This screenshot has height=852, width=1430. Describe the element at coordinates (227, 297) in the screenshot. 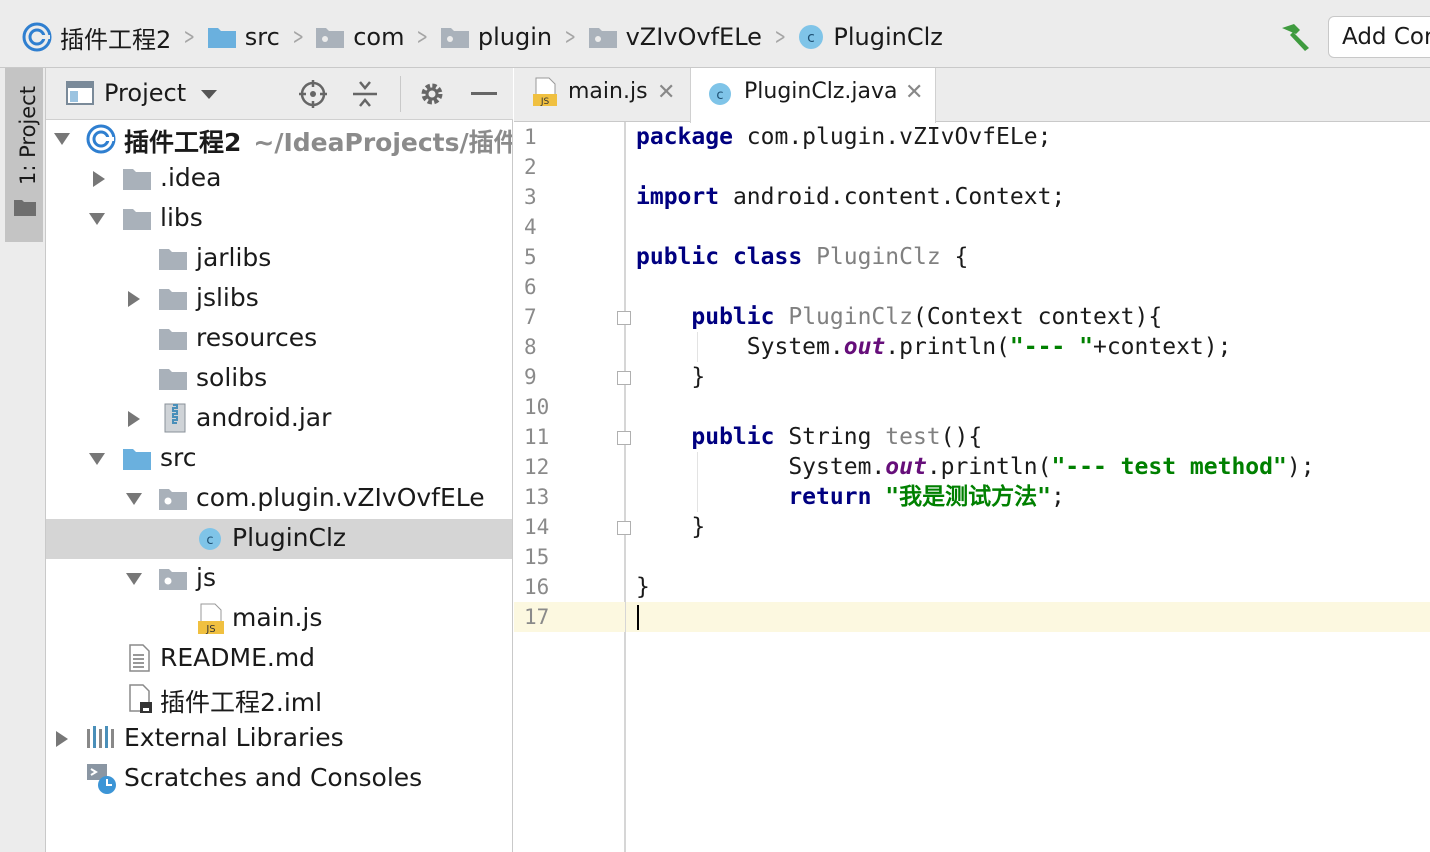

I see `tree-item-label: jslibs` at that location.